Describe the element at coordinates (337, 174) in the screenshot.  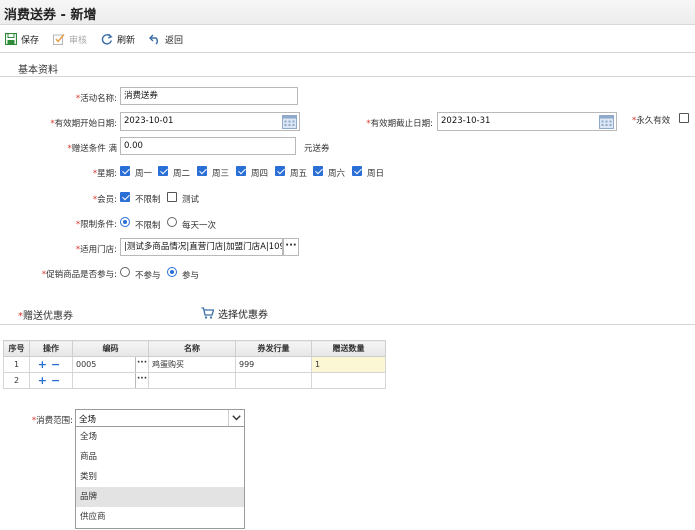
I see `weekday-label-sat: 周六` at that location.